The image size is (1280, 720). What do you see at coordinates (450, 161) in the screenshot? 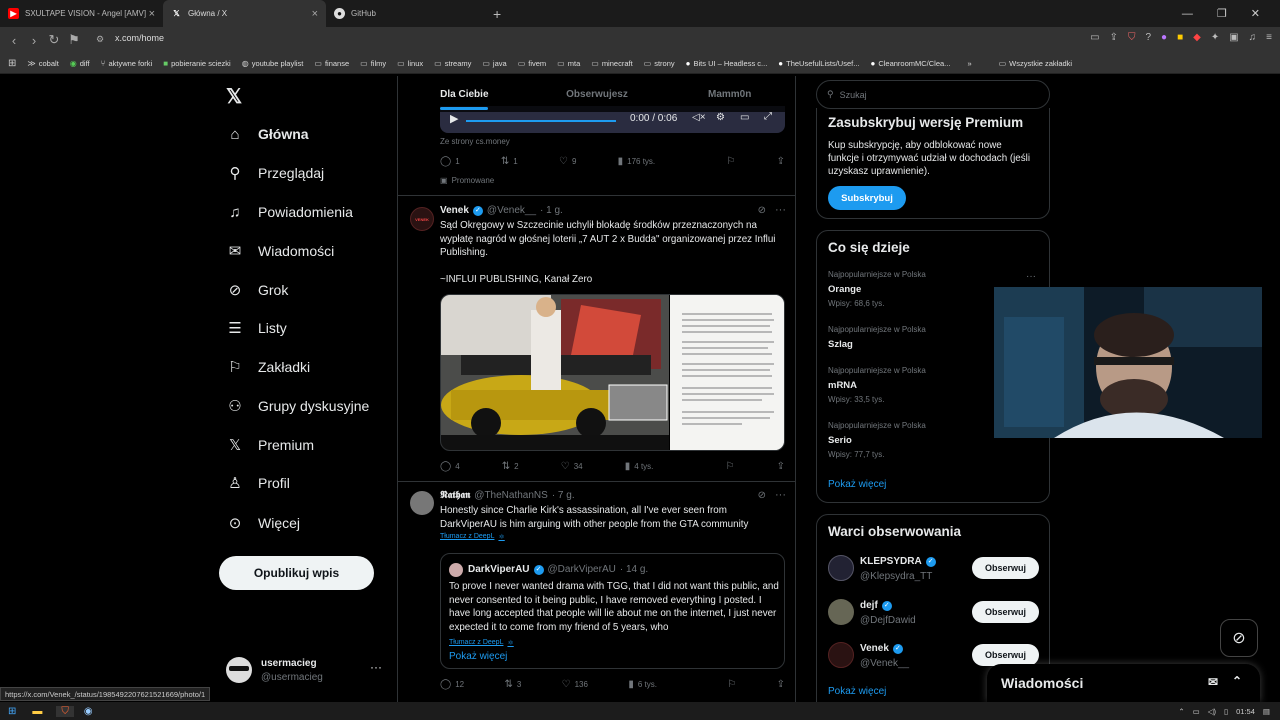
I see `reply-button: ◯ 1` at bounding box center [450, 161].